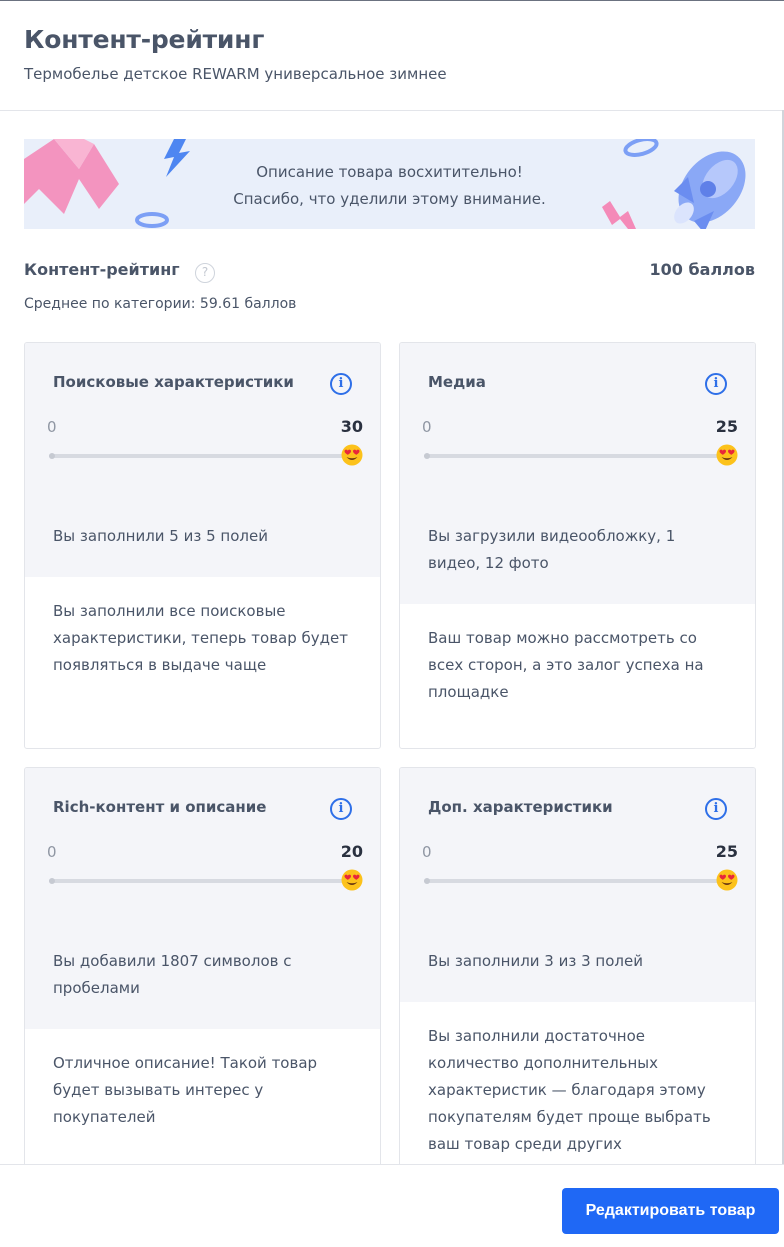 The image size is (784, 1247). Describe the element at coordinates (160, 807) in the screenshot. I see `card-title: Rich-контент и описание` at that location.